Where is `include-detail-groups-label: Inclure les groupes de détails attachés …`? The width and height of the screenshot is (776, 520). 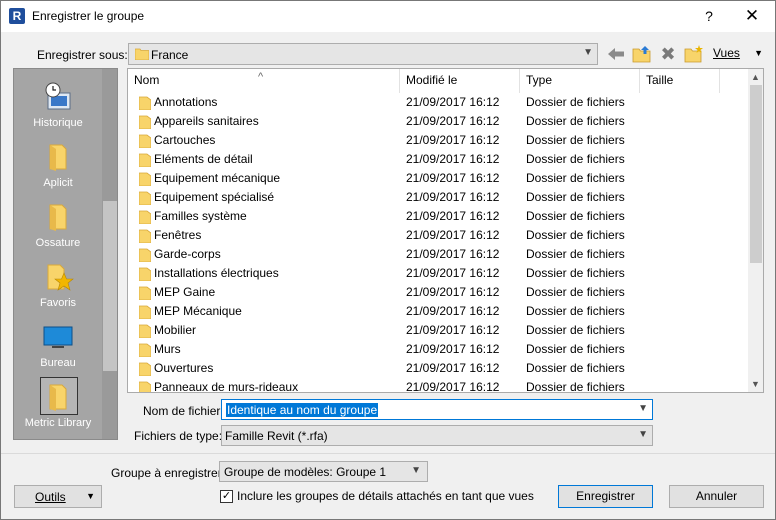 include-detail-groups-label: Inclure les groupes de détails attachés … is located at coordinates (385, 496).